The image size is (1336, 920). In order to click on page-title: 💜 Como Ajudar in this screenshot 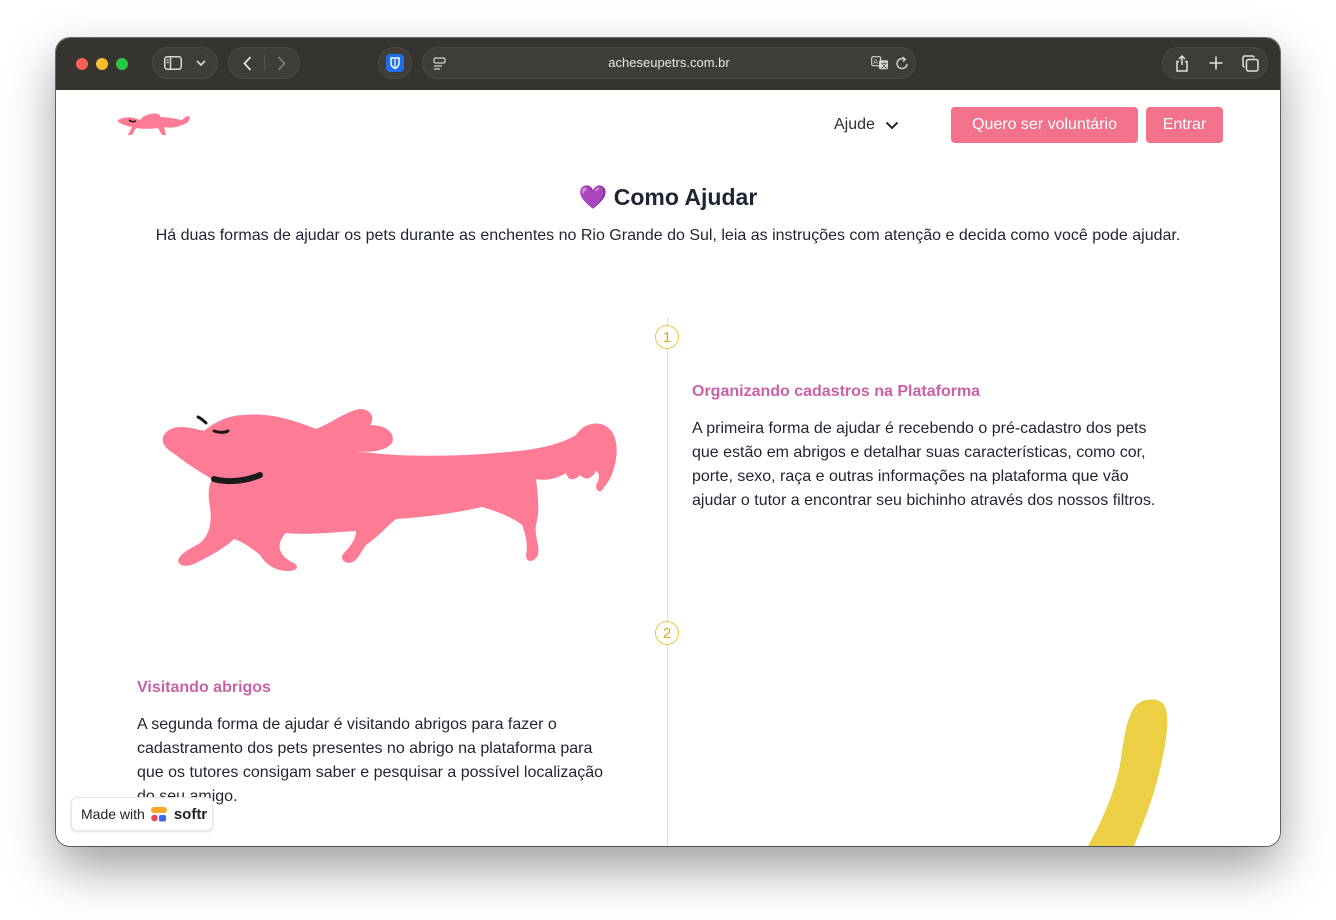, I will do `click(668, 197)`.